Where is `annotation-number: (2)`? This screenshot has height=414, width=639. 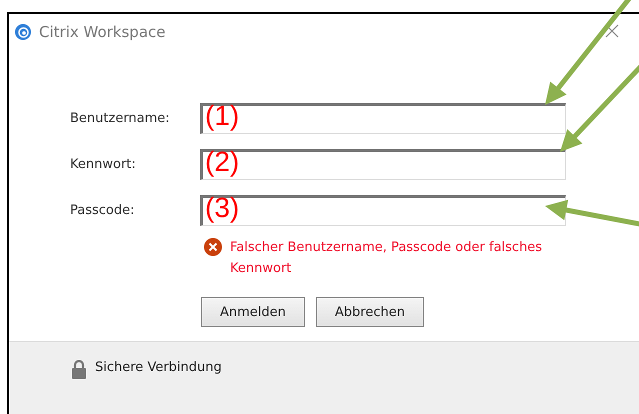
annotation-number: (2) is located at coordinates (222, 162).